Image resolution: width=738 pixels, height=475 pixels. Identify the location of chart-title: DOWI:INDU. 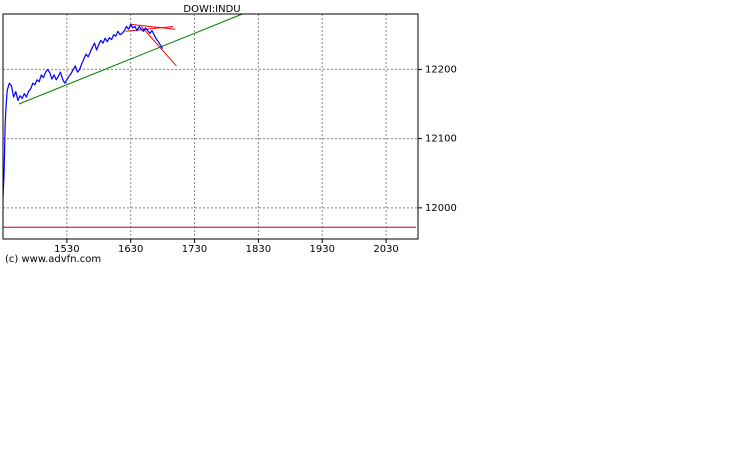
(211, 9).